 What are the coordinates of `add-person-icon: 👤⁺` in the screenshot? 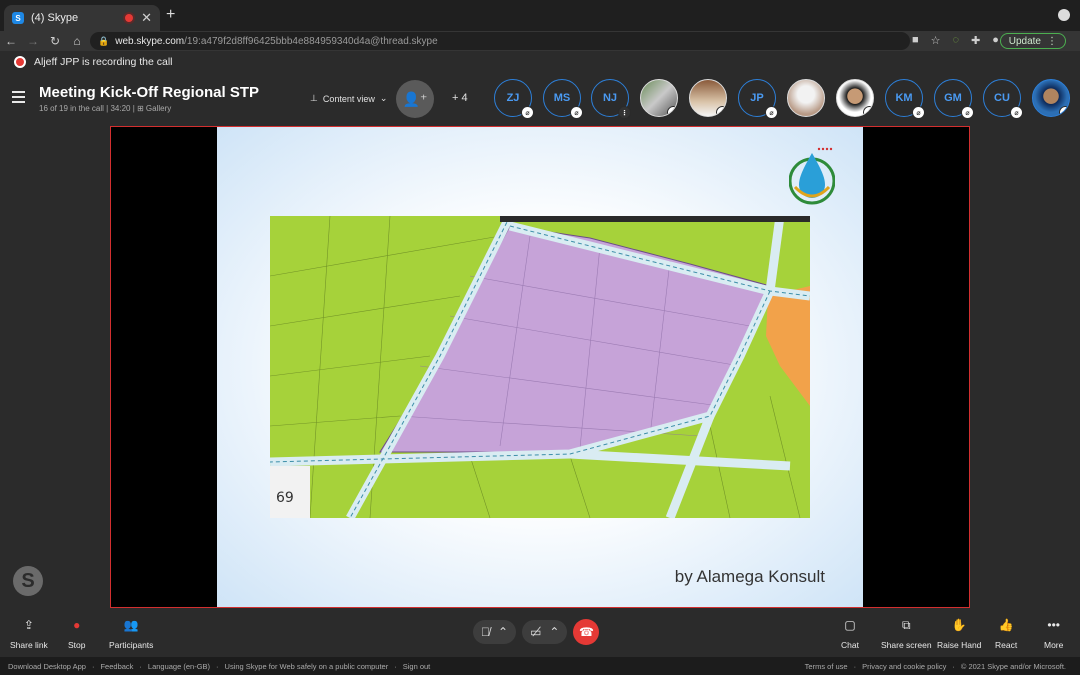 It's located at (415, 98).